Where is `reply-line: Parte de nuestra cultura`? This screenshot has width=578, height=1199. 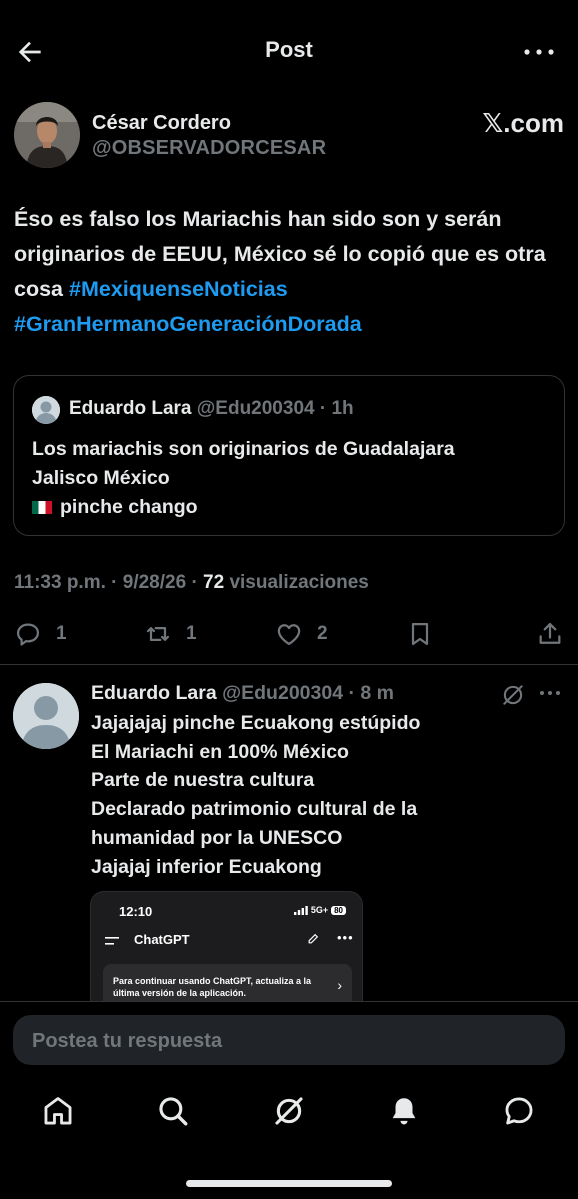 reply-line: Parte de nuestra cultura is located at coordinates (203, 780).